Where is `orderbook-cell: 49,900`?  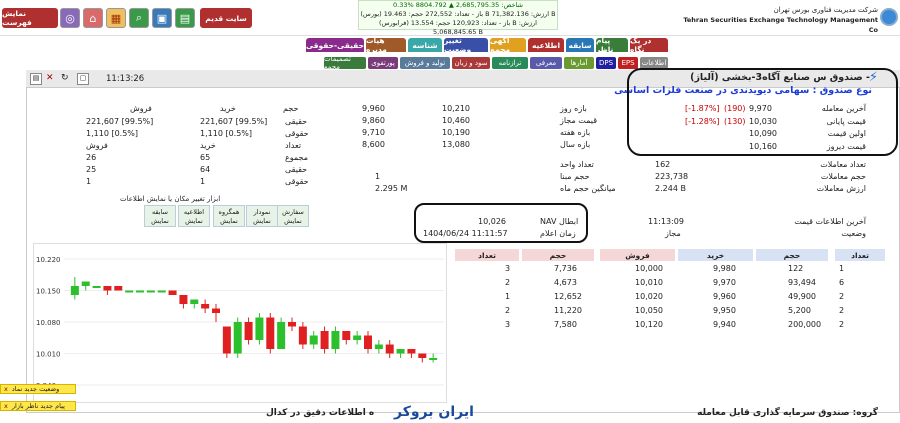 orderbook-cell: 49,900 is located at coordinates (802, 296).